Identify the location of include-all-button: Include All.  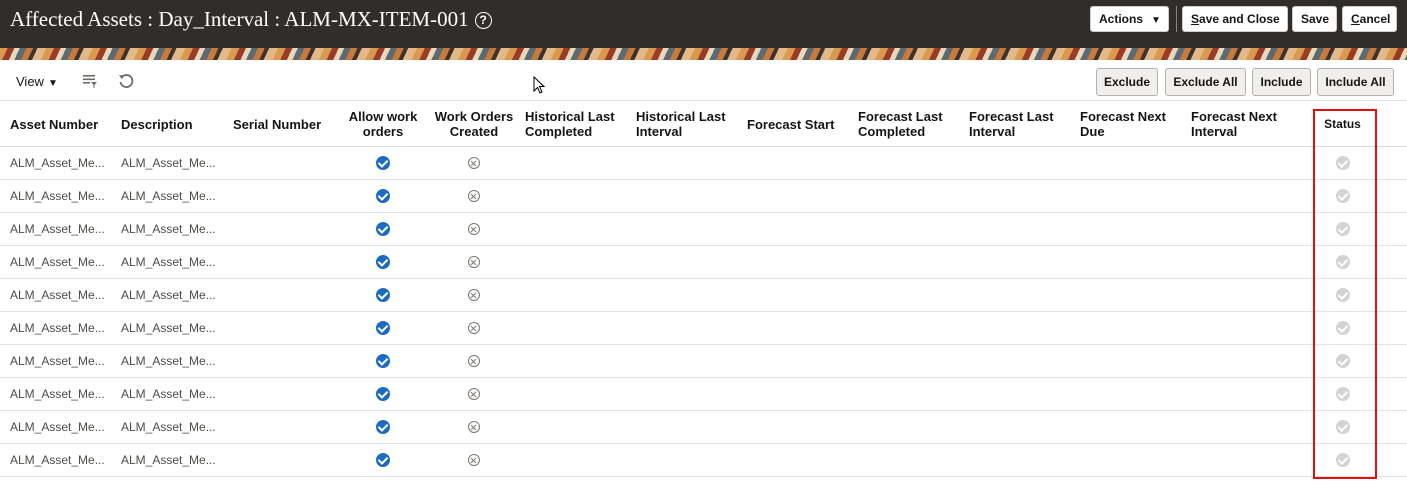
(1355, 82).